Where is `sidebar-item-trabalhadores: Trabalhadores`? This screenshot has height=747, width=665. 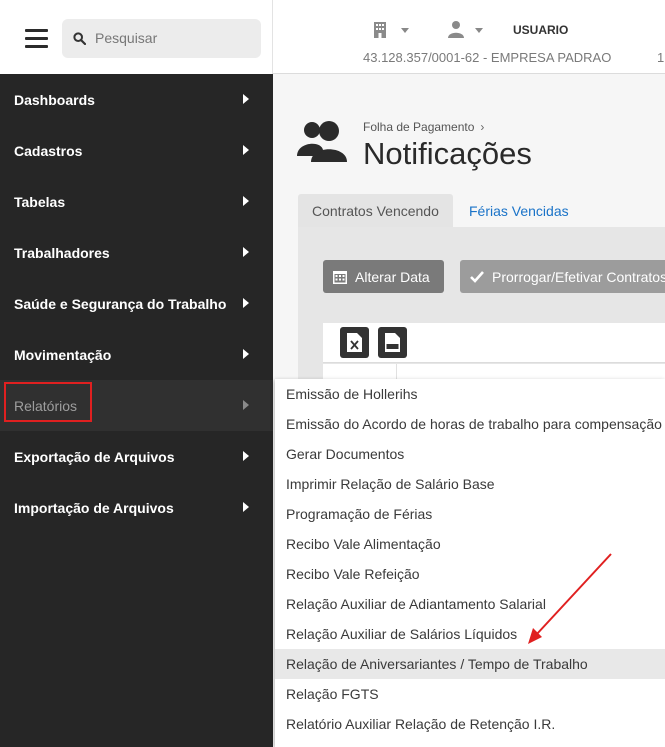
sidebar-item-trabalhadores: Trabalhadores is located at coordinates (136, 252).